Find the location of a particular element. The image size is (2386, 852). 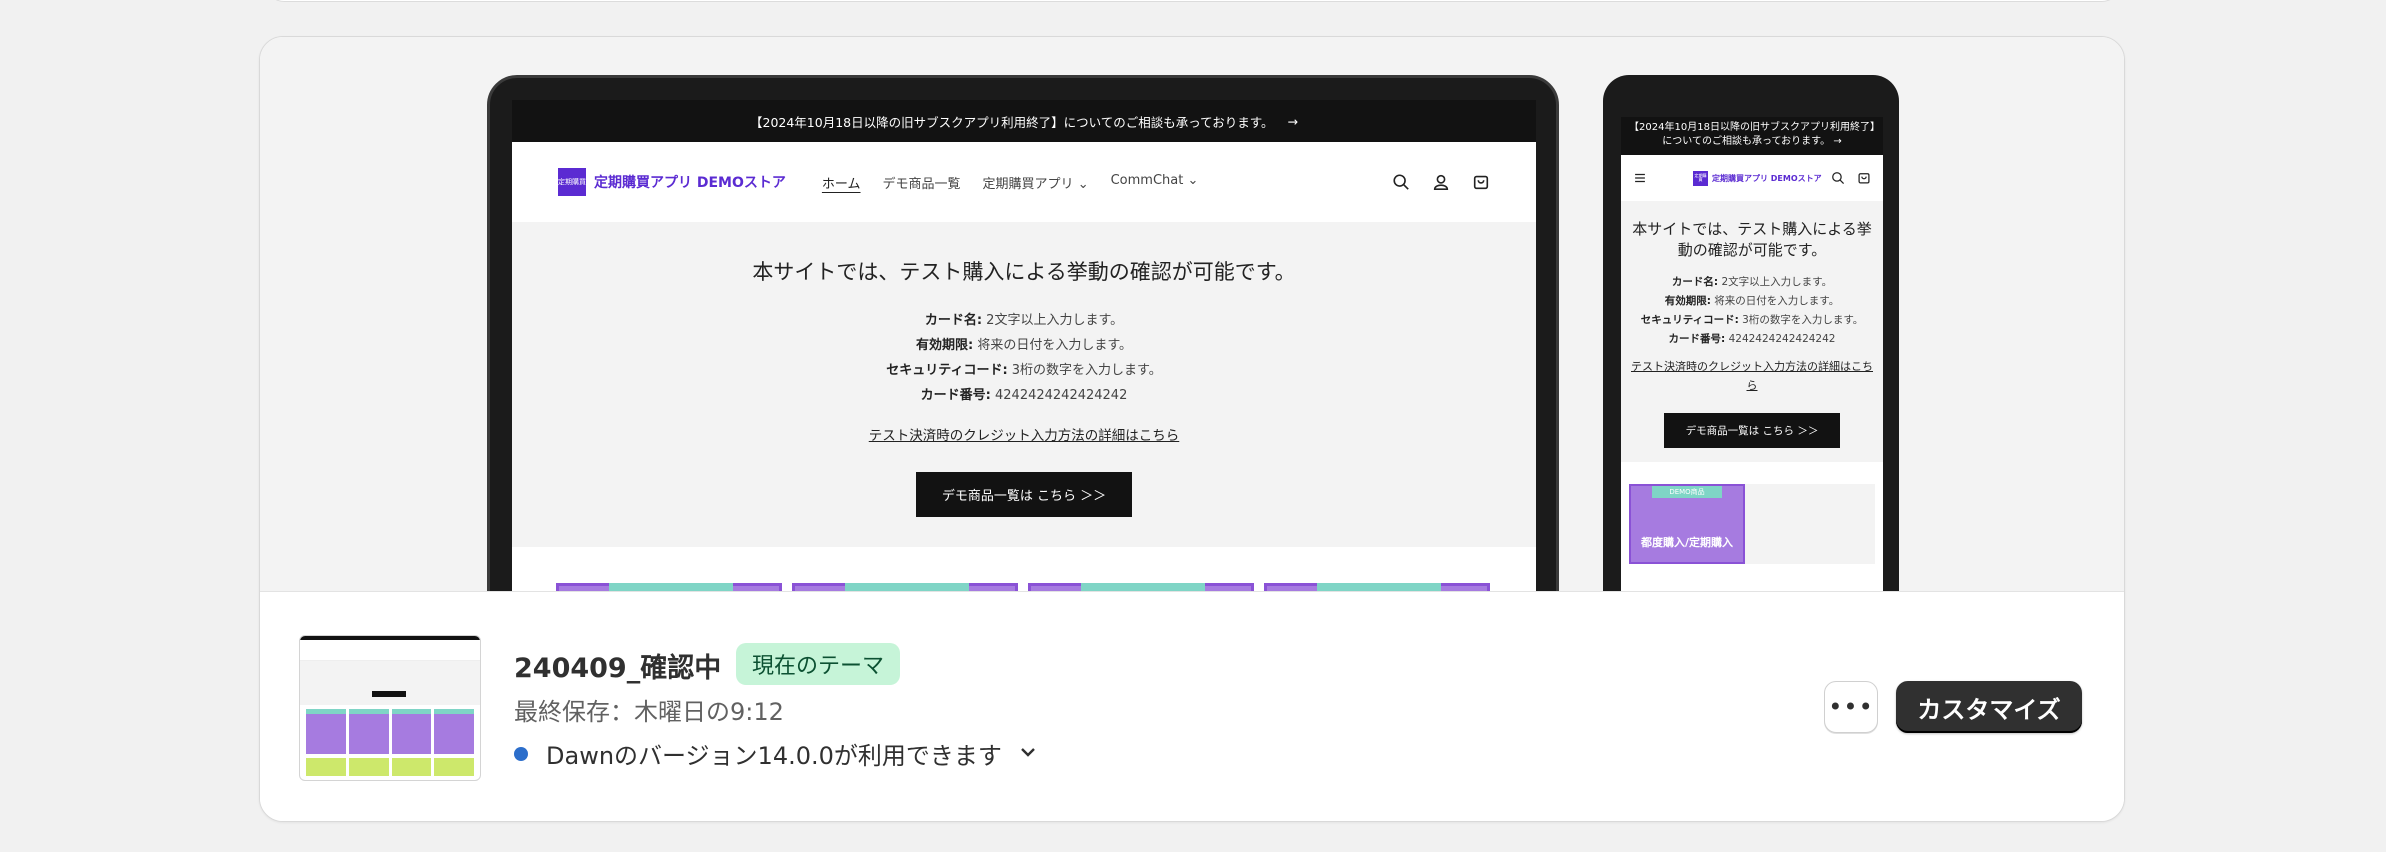

header-icons is located at coordinates (1441, 182).